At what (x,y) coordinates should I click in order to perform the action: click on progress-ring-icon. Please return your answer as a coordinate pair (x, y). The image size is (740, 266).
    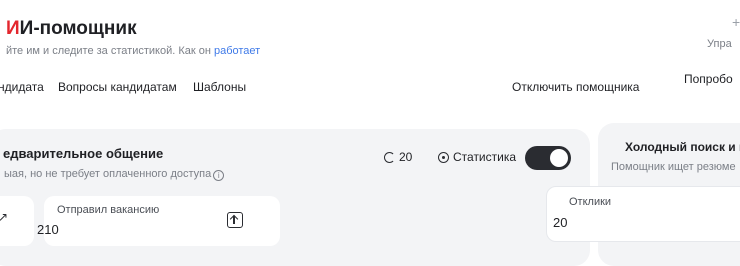
    Looking at the image, I should click on (389, 157).